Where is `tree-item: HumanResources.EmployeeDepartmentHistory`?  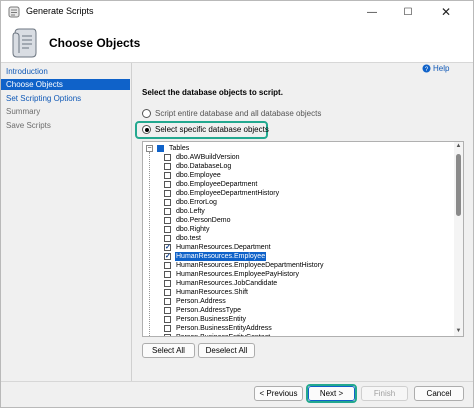 tree-item: HumanResources.EmployeeDepartmentHistory is located at coordinates (233, 265).